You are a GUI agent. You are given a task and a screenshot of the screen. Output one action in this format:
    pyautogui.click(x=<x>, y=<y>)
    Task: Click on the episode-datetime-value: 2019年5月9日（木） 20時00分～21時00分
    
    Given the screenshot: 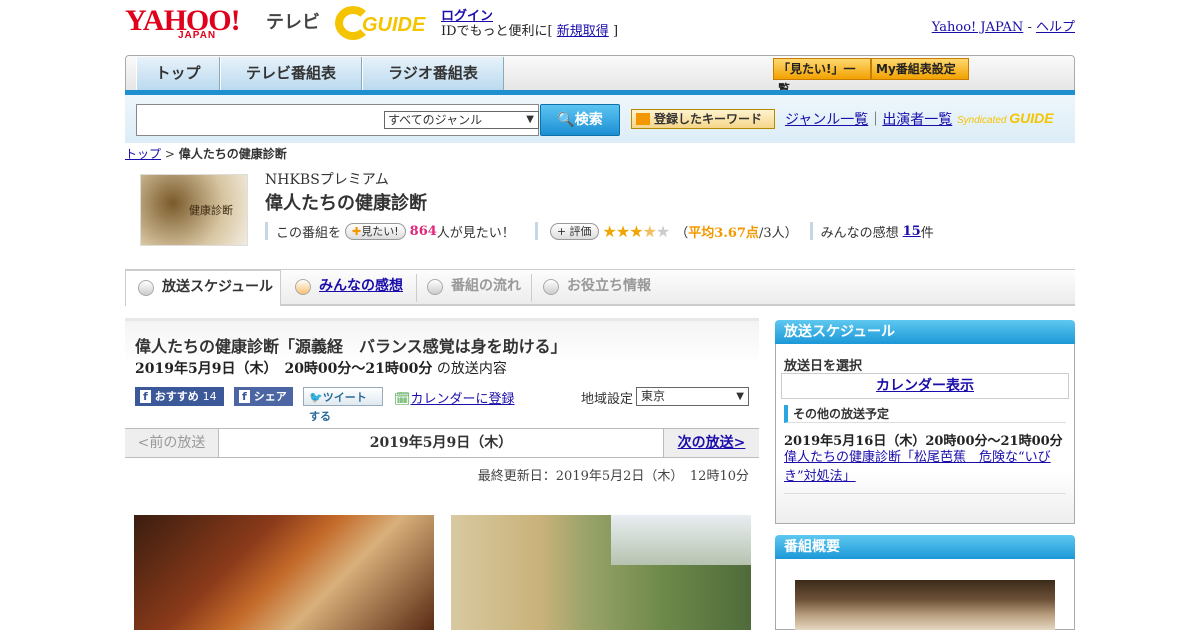 What is the action you would take?
    pyautogui.click(x=284, y=369)
    